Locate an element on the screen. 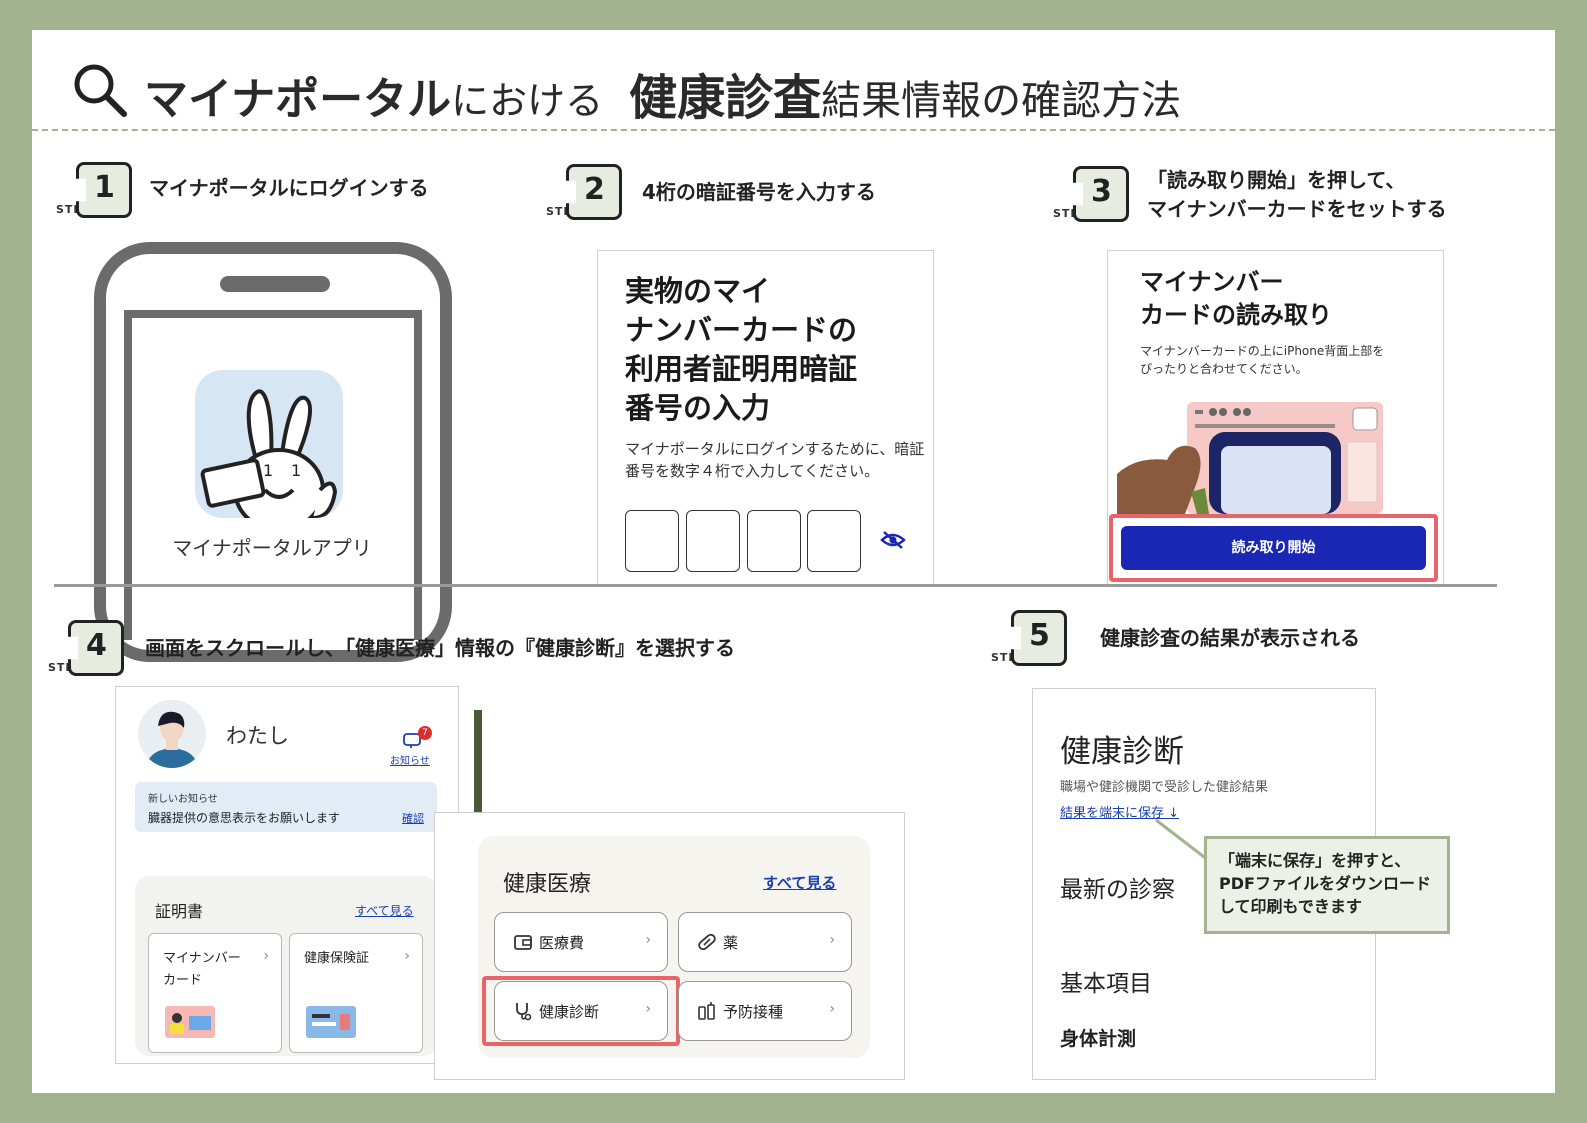 The width and height of the screenshot is (1587, 1123). page-title: マイナポータル における 健康診査 結果情報の確認方法 is located at coordinates (663, 98).